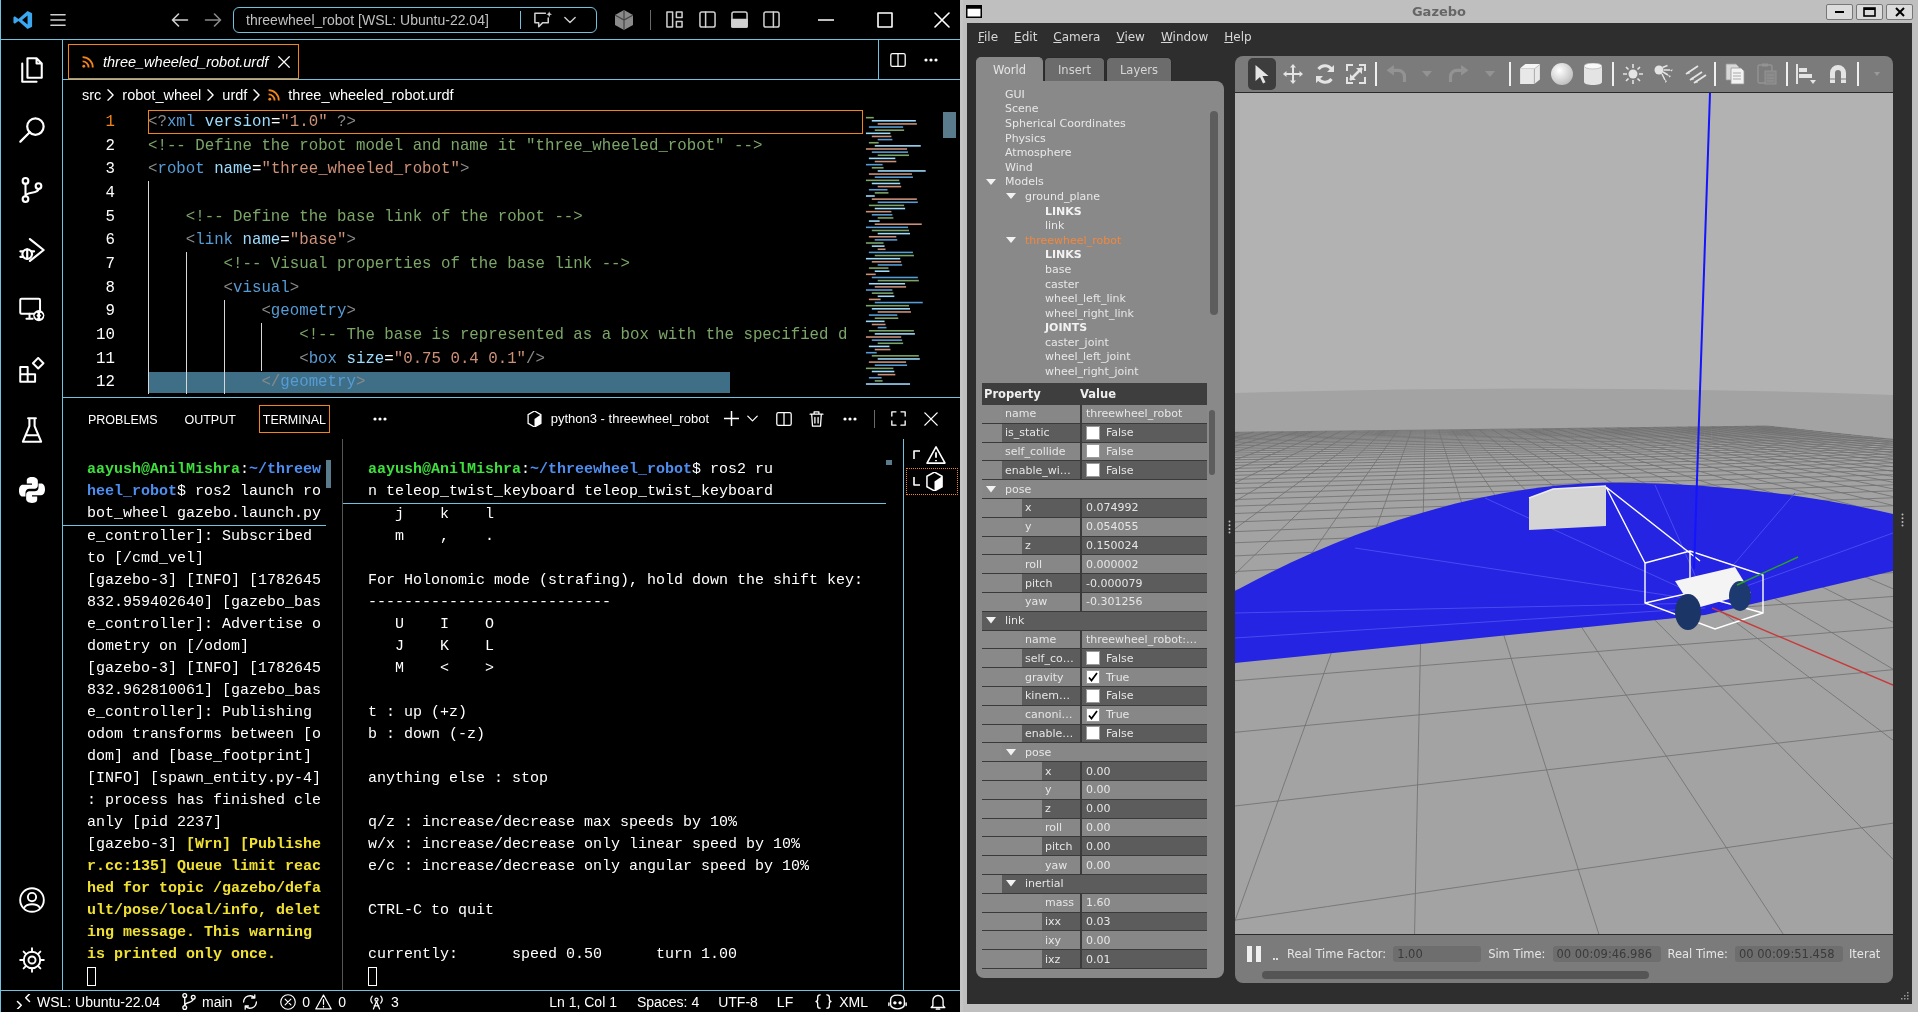 The width and height of the screenshot is (1918, 1012). I want to click on menu-item: Camera, so click(1077, 36).